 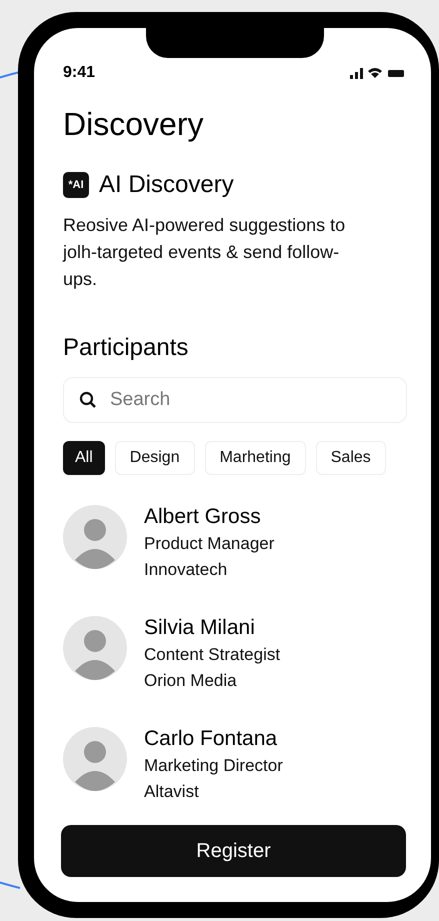 I want to click on filter-chip: All, so click(x=84, y=458).